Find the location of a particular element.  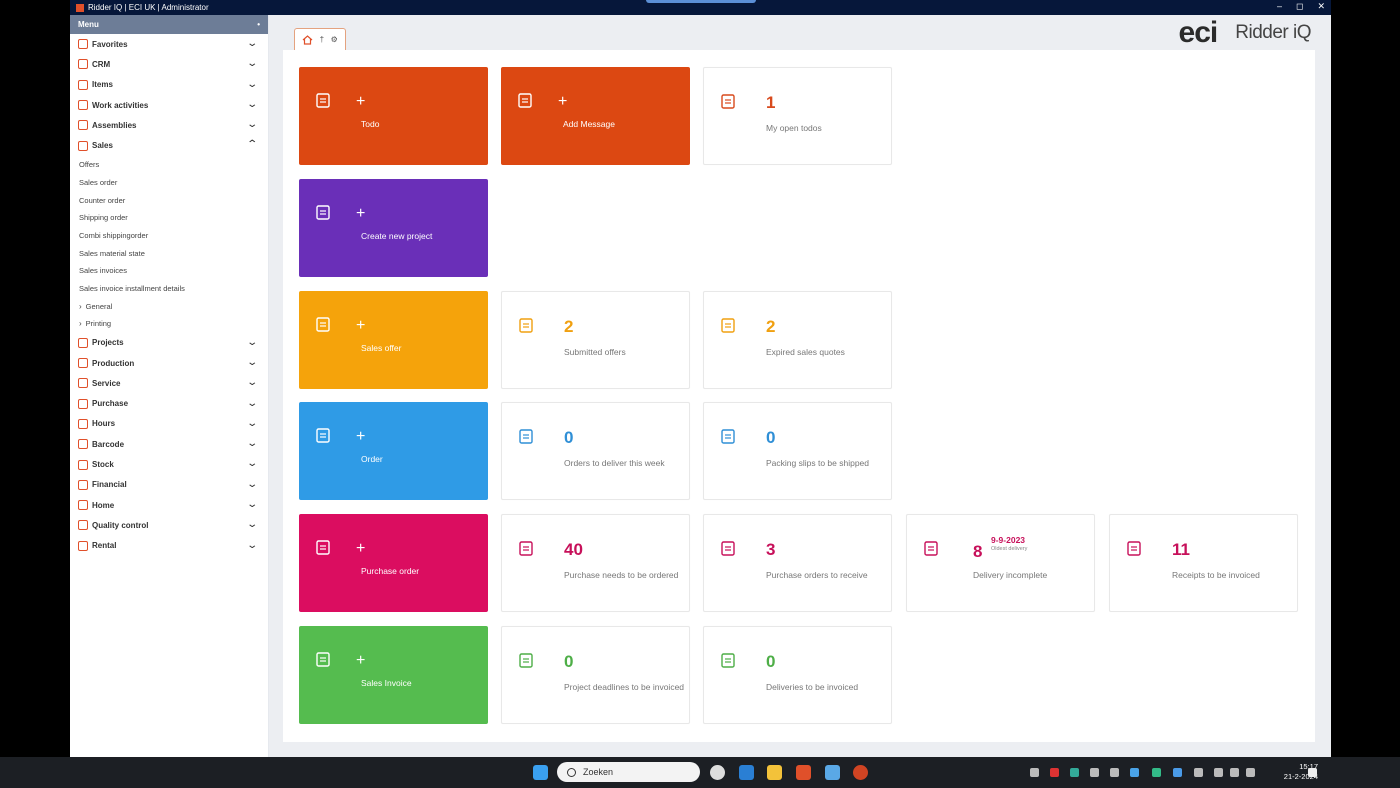

sidebar-item-favorites: Favorites ⌄ is located at coordinates (169, 44).